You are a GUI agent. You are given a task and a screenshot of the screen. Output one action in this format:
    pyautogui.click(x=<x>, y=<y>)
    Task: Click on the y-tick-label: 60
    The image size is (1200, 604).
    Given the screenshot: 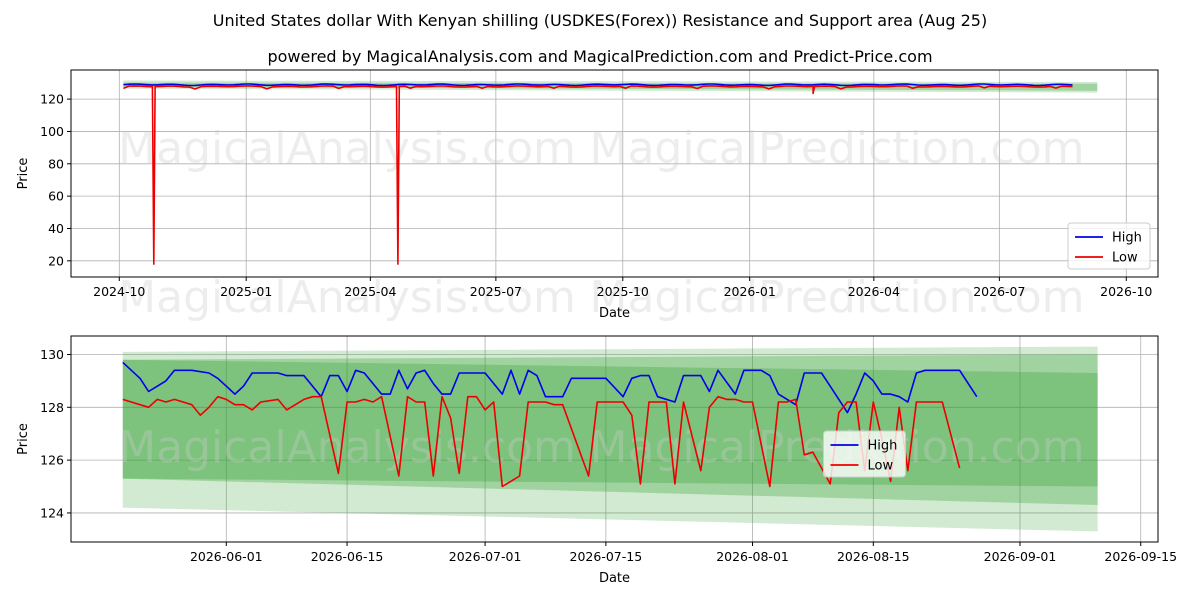 What is the action you would take?
    pyautogui.click(x=56, y=196)
    